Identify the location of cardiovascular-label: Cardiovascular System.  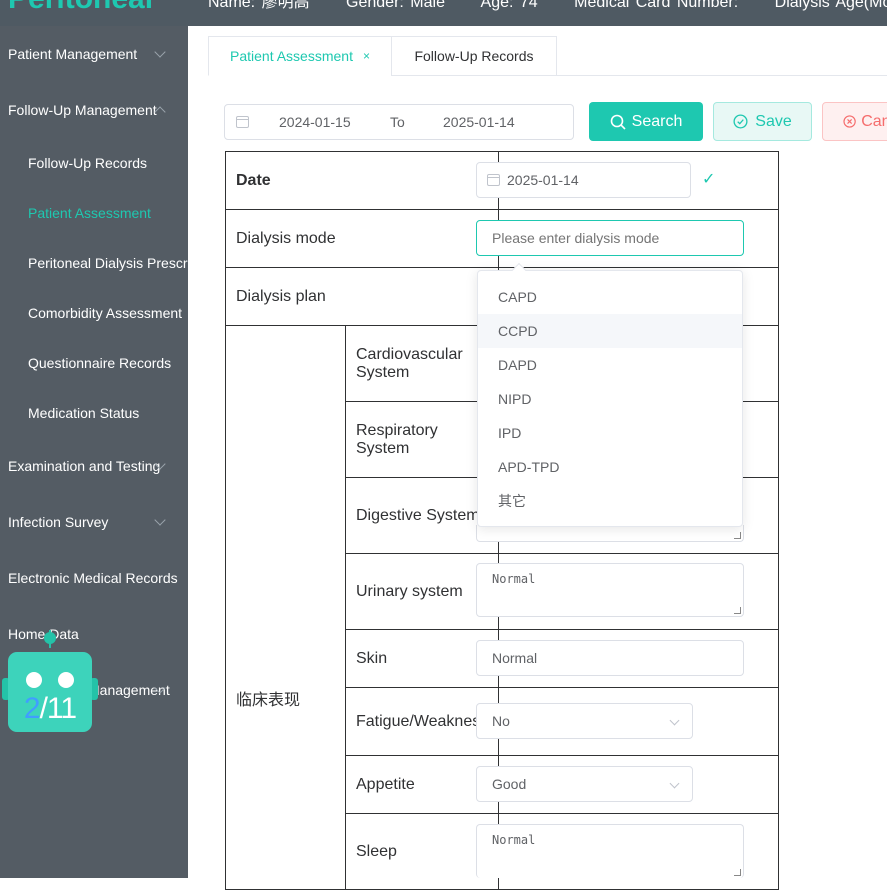
(422, 363).